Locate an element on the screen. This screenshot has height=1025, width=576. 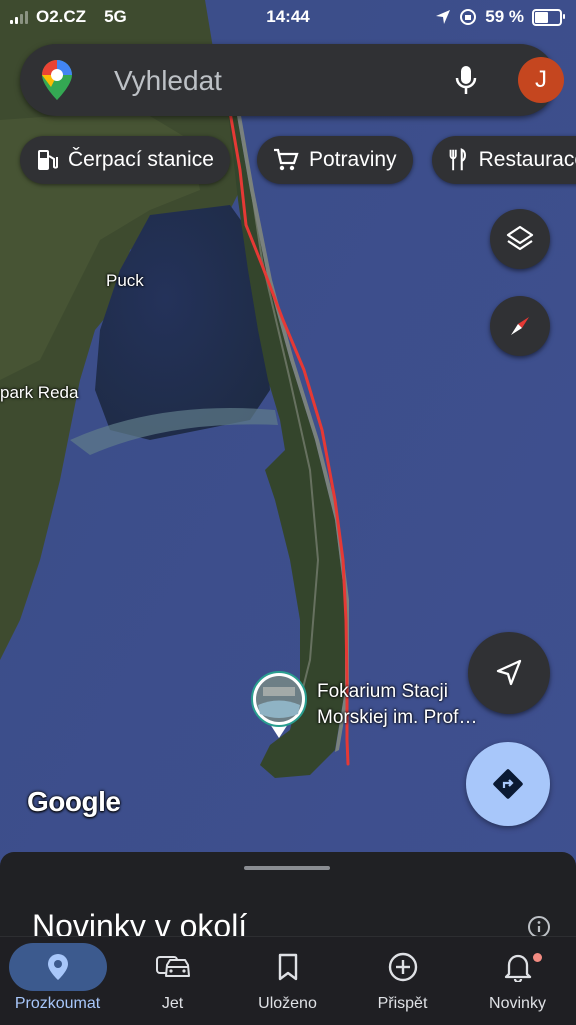
nav-explore: Prozkoumat is located at coordinates (57, 981).